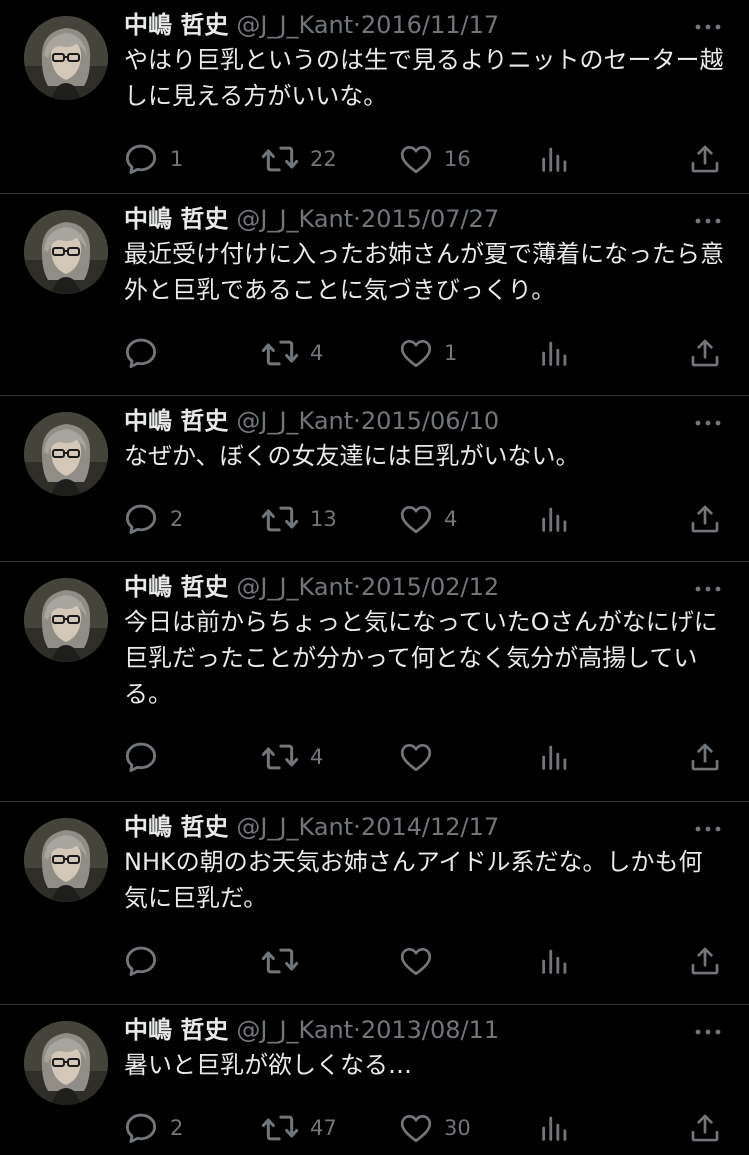 This screenshot has height=1155, width=749. I want to click on retweet-button, so click(285, 961).